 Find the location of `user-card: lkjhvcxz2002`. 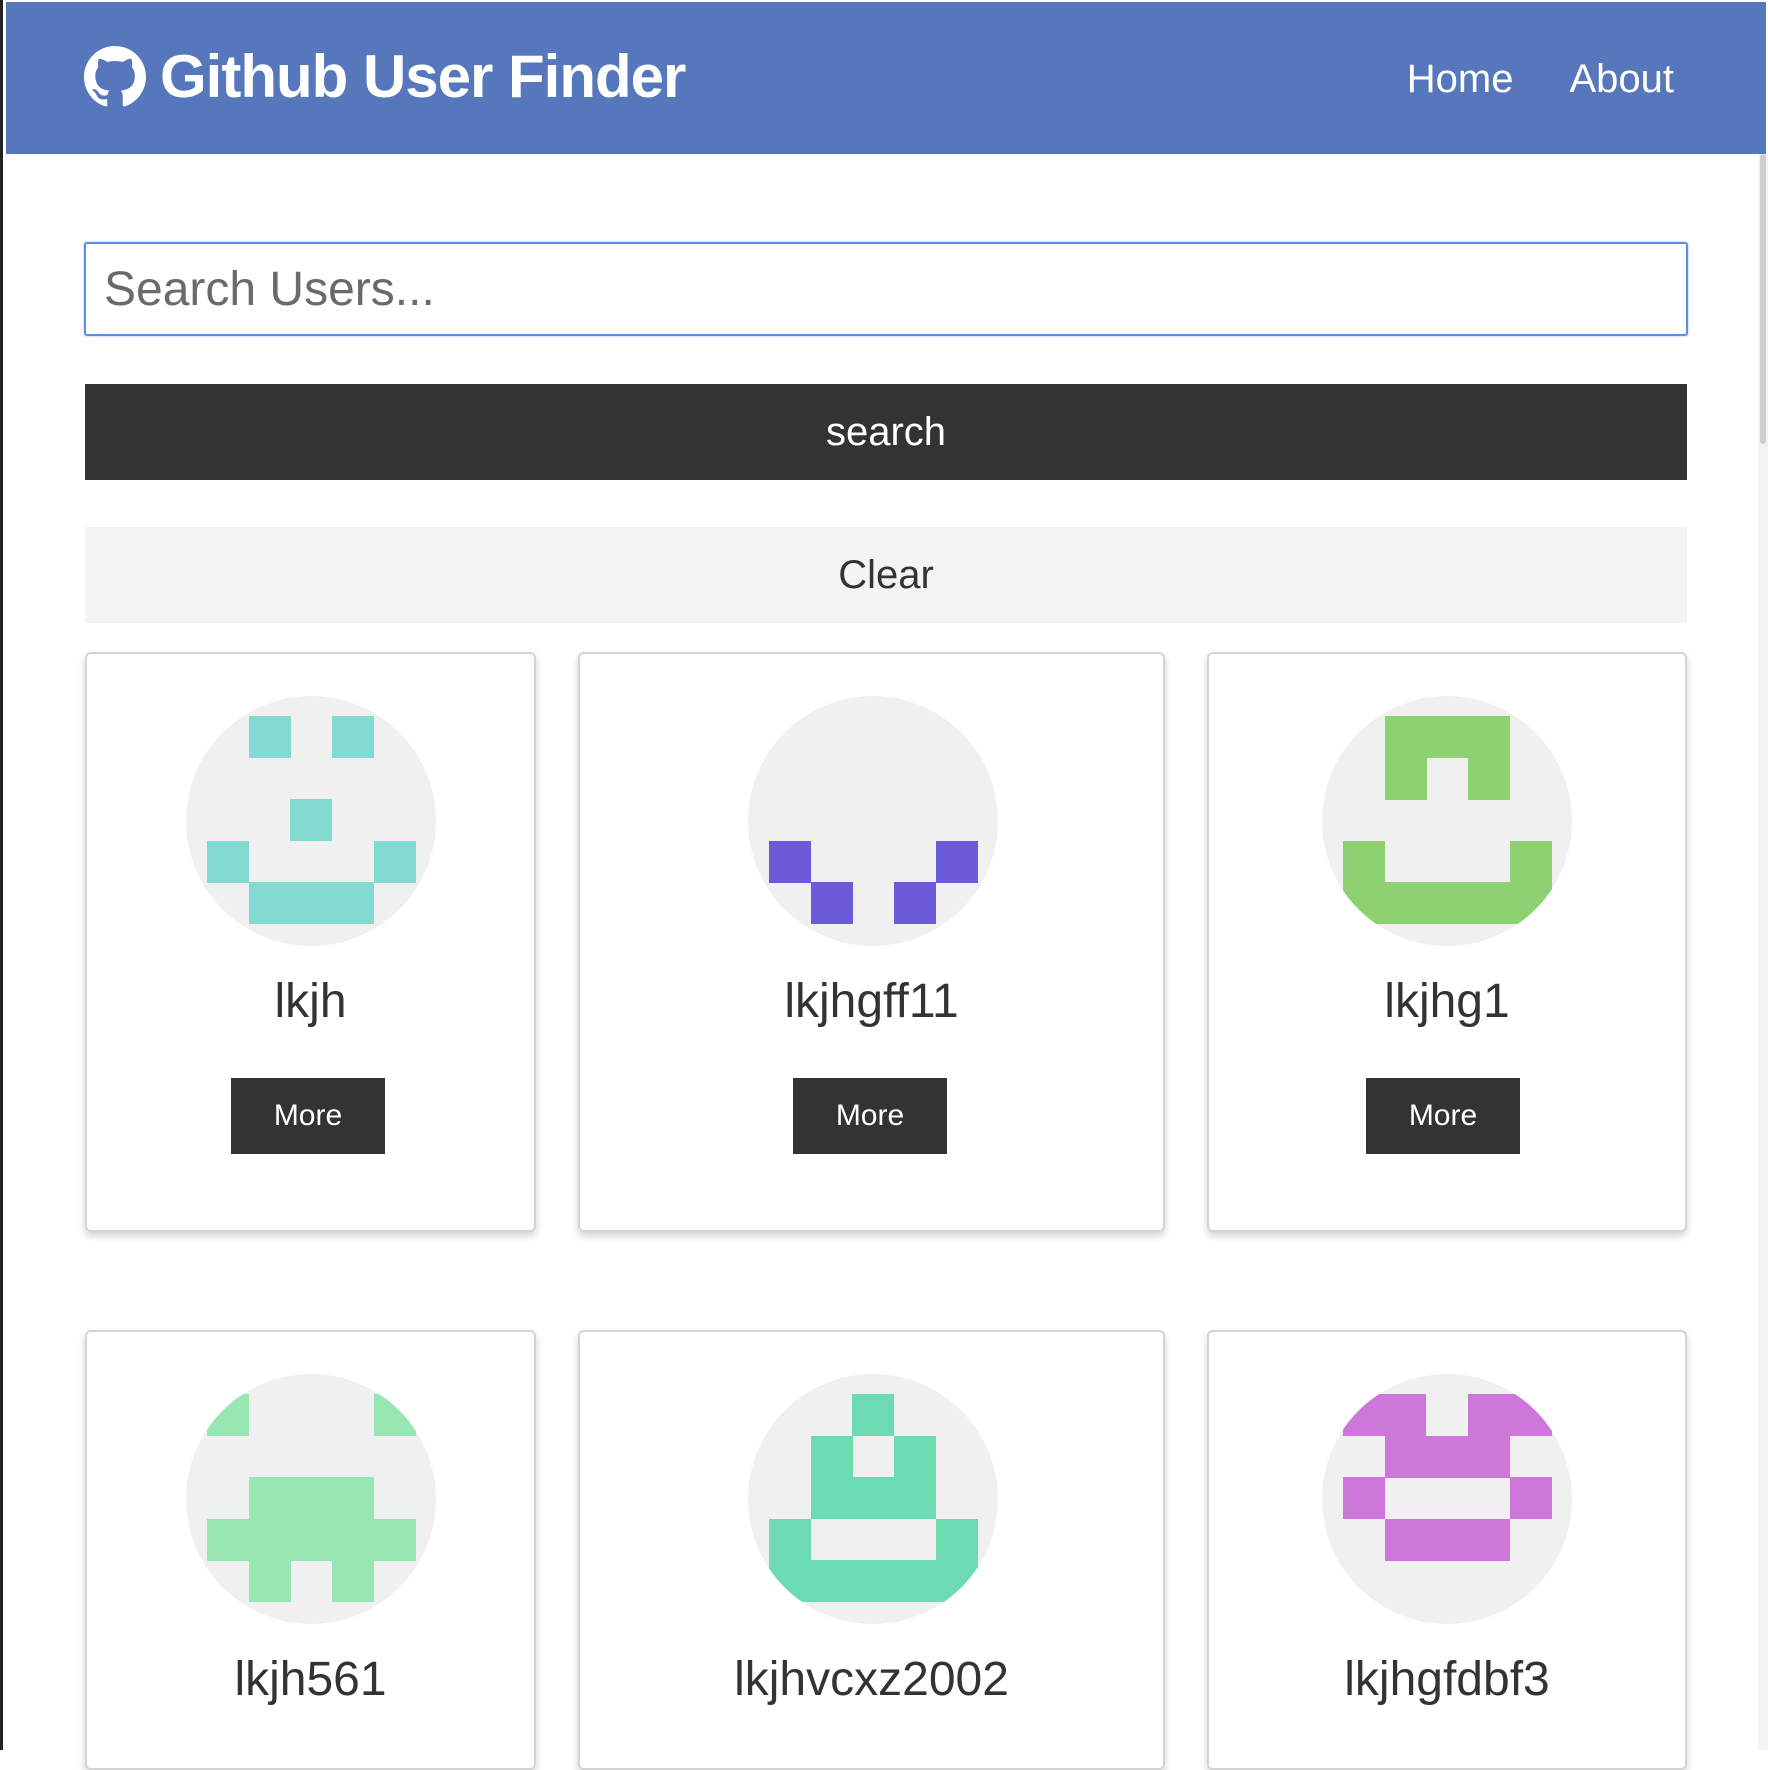

user-card: lkjhvcxz2002 is located at coordinates (871, 1550).